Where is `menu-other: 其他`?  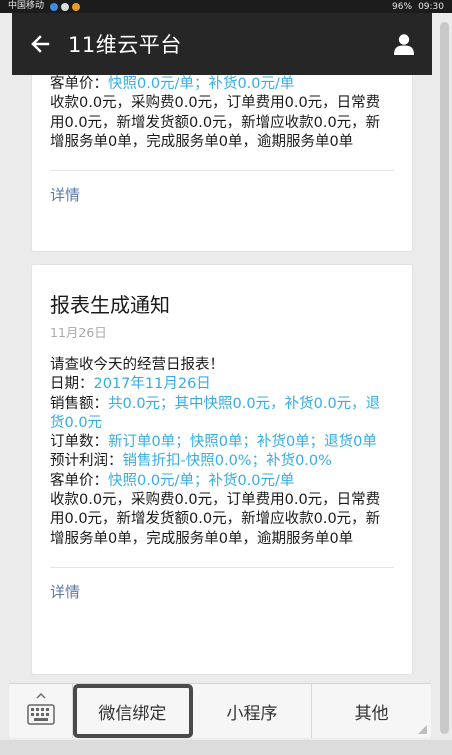 menu-other: 其他 is located at coordinates (371, 711).